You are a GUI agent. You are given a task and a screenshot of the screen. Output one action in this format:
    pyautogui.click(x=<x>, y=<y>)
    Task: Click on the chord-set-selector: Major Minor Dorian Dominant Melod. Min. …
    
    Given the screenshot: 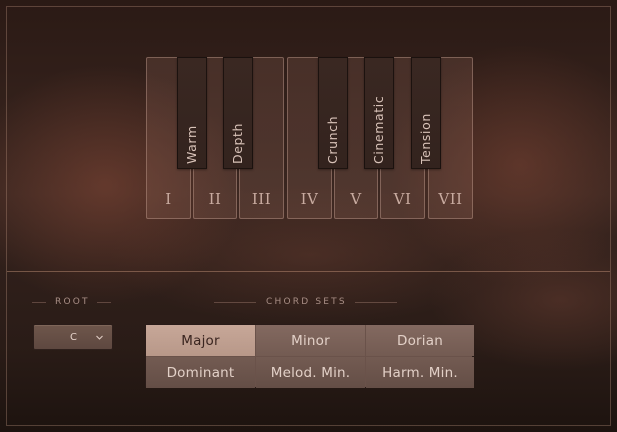 What is the action you would take?
    pyautogui.click(x=309, y=356)
    